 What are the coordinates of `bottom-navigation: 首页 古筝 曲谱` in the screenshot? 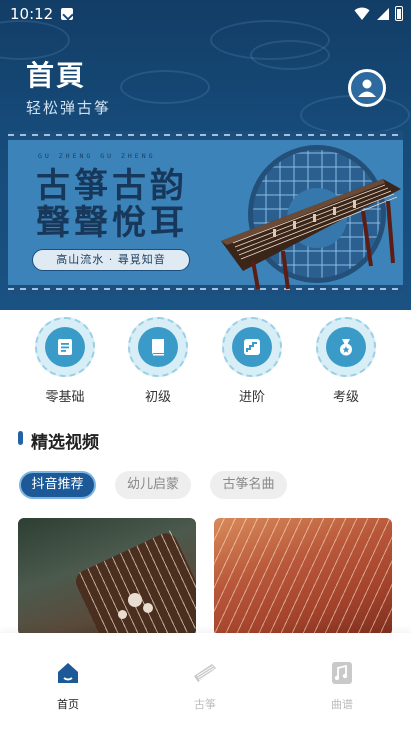 It's located at (205, 681).